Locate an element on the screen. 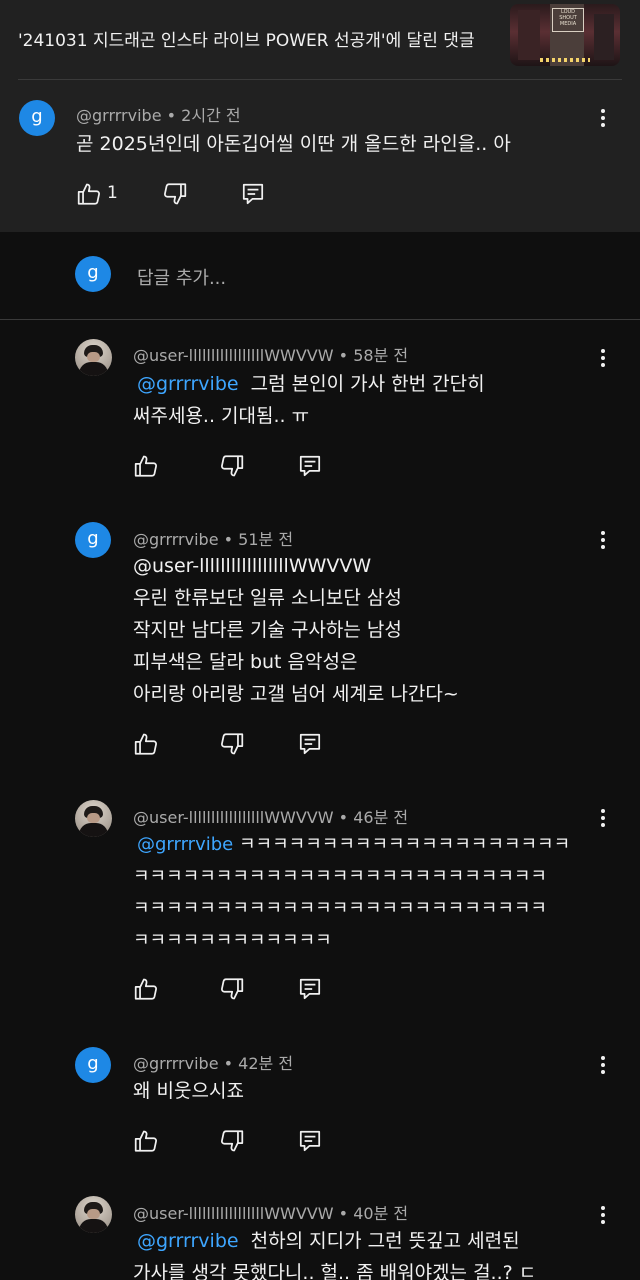 The width and height of the screenshot is (640, 1280). comment-text: 써주세용.. 기대됨.. ㅠ is located at coordinates (221, 416).